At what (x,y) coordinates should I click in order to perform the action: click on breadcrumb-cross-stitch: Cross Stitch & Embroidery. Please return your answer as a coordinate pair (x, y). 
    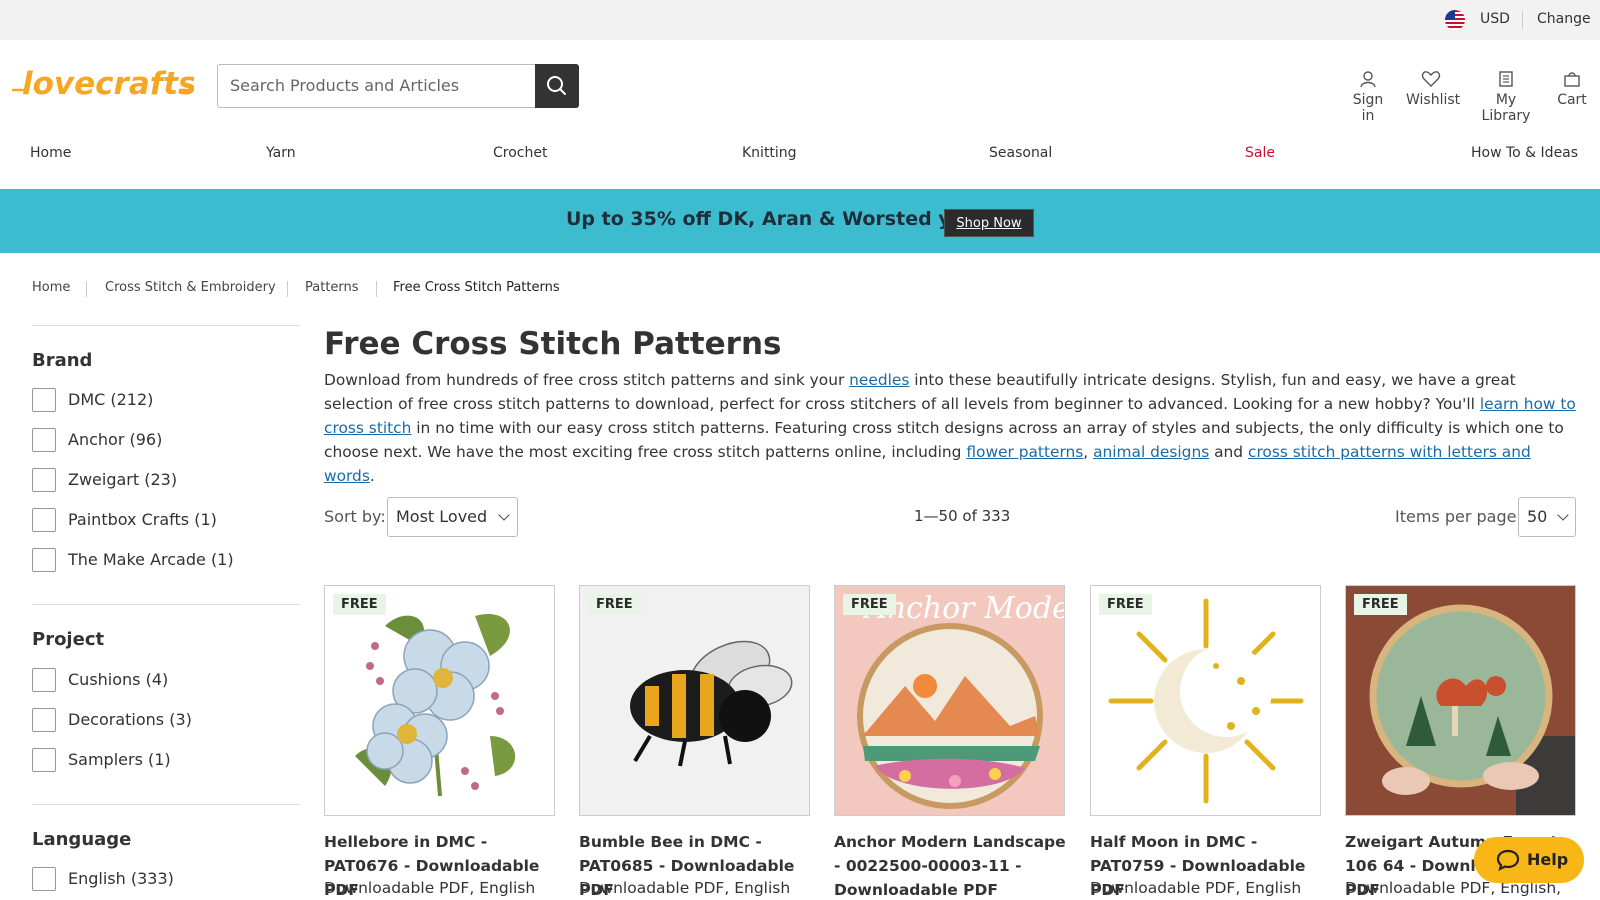
    Looking at the image, I should click on (190, 287).